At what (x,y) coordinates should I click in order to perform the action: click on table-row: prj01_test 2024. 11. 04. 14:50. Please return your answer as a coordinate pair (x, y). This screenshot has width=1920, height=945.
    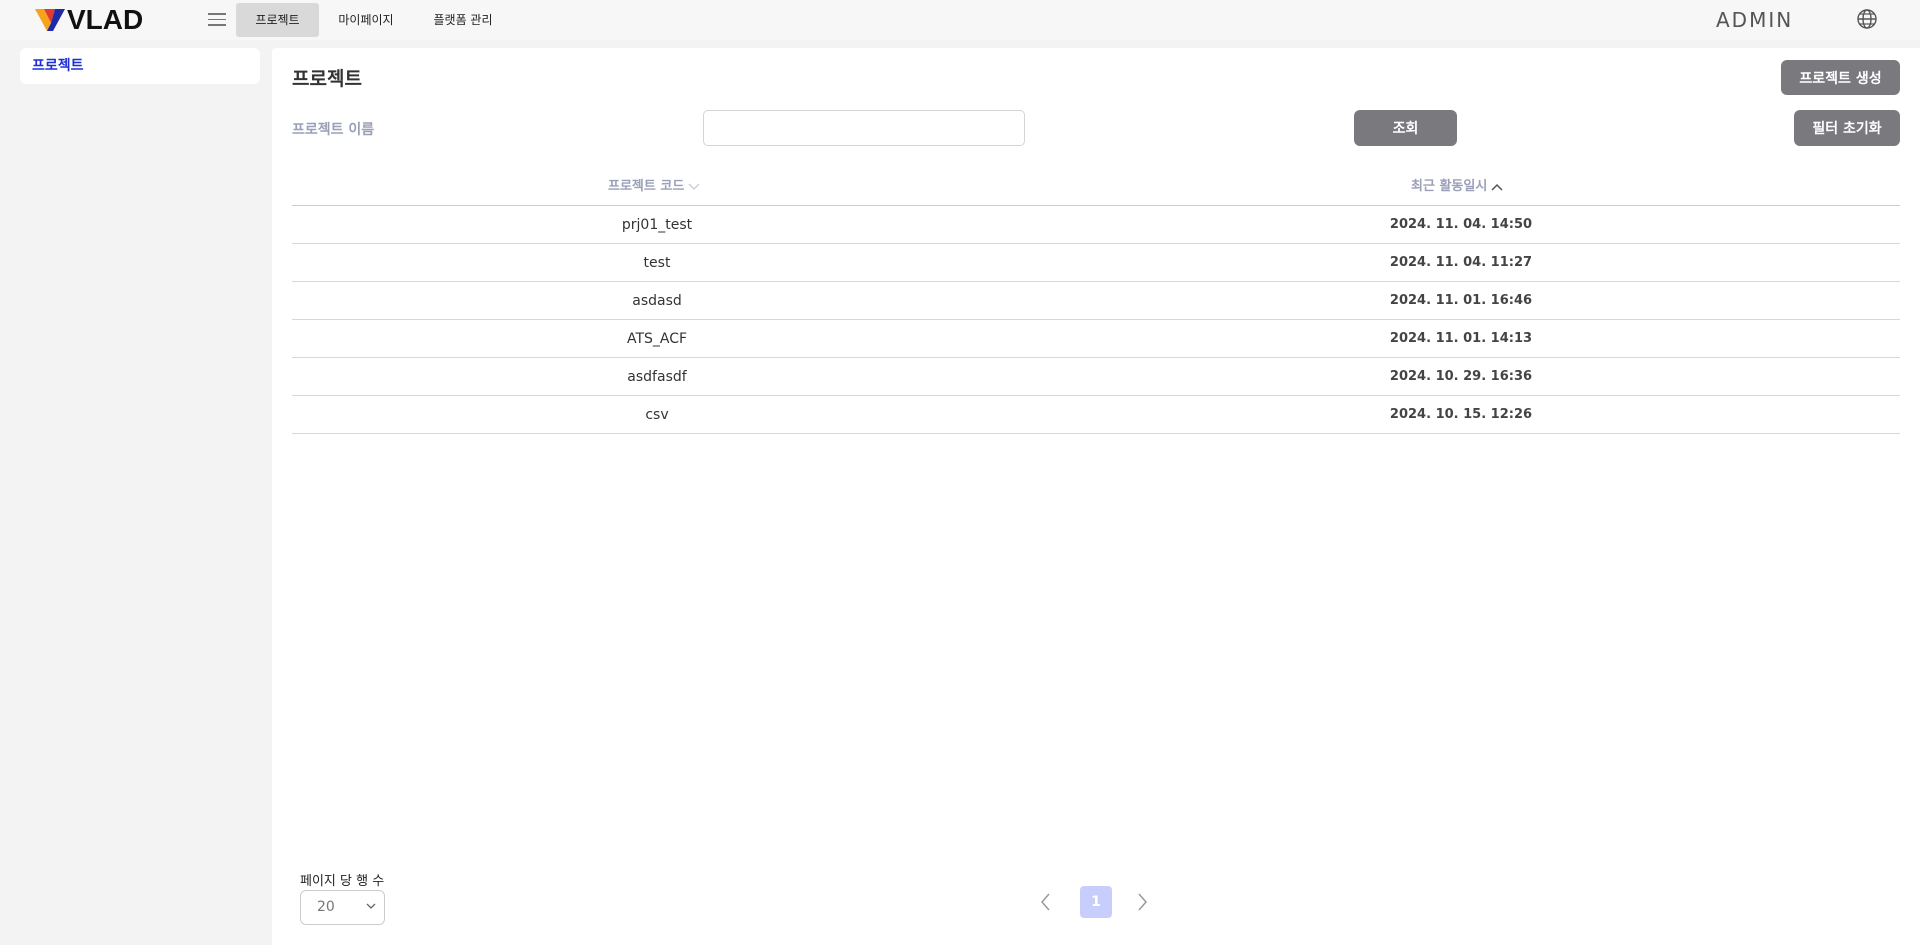
    Looking at the image, I should click on (1096, 225).